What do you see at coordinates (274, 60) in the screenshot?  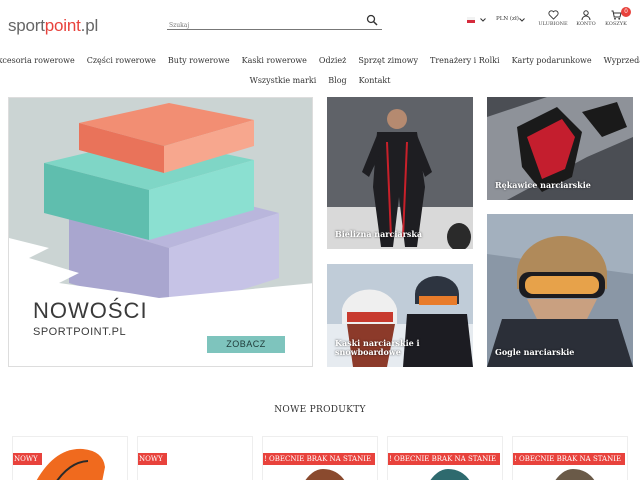 I see `nav-item-kaski: Kaski rowerowe` at bounding box center [274, 60].